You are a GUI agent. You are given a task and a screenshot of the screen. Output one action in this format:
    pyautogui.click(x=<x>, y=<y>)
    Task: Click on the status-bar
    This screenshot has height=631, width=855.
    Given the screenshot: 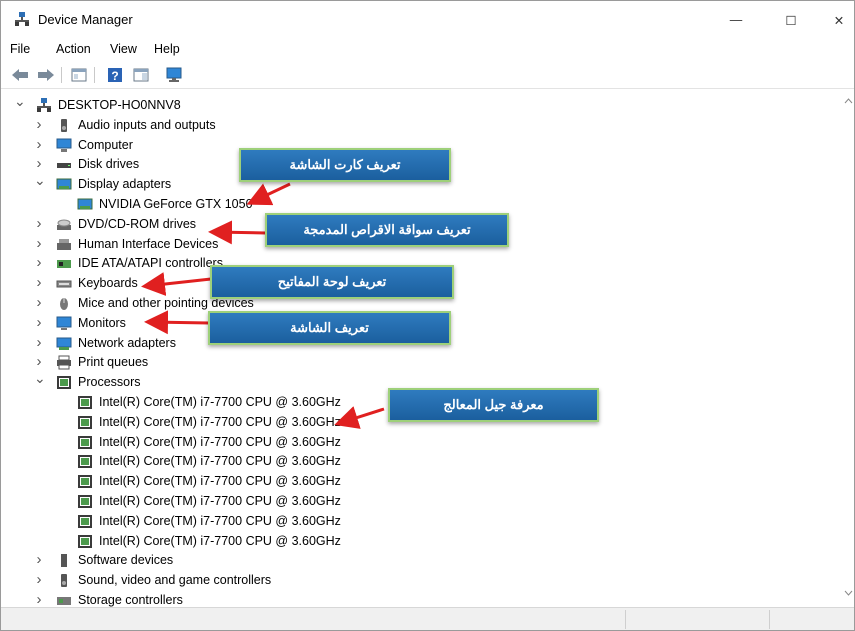 What is the action you would take?
    pyautogui.click(x=427, y=618)
    